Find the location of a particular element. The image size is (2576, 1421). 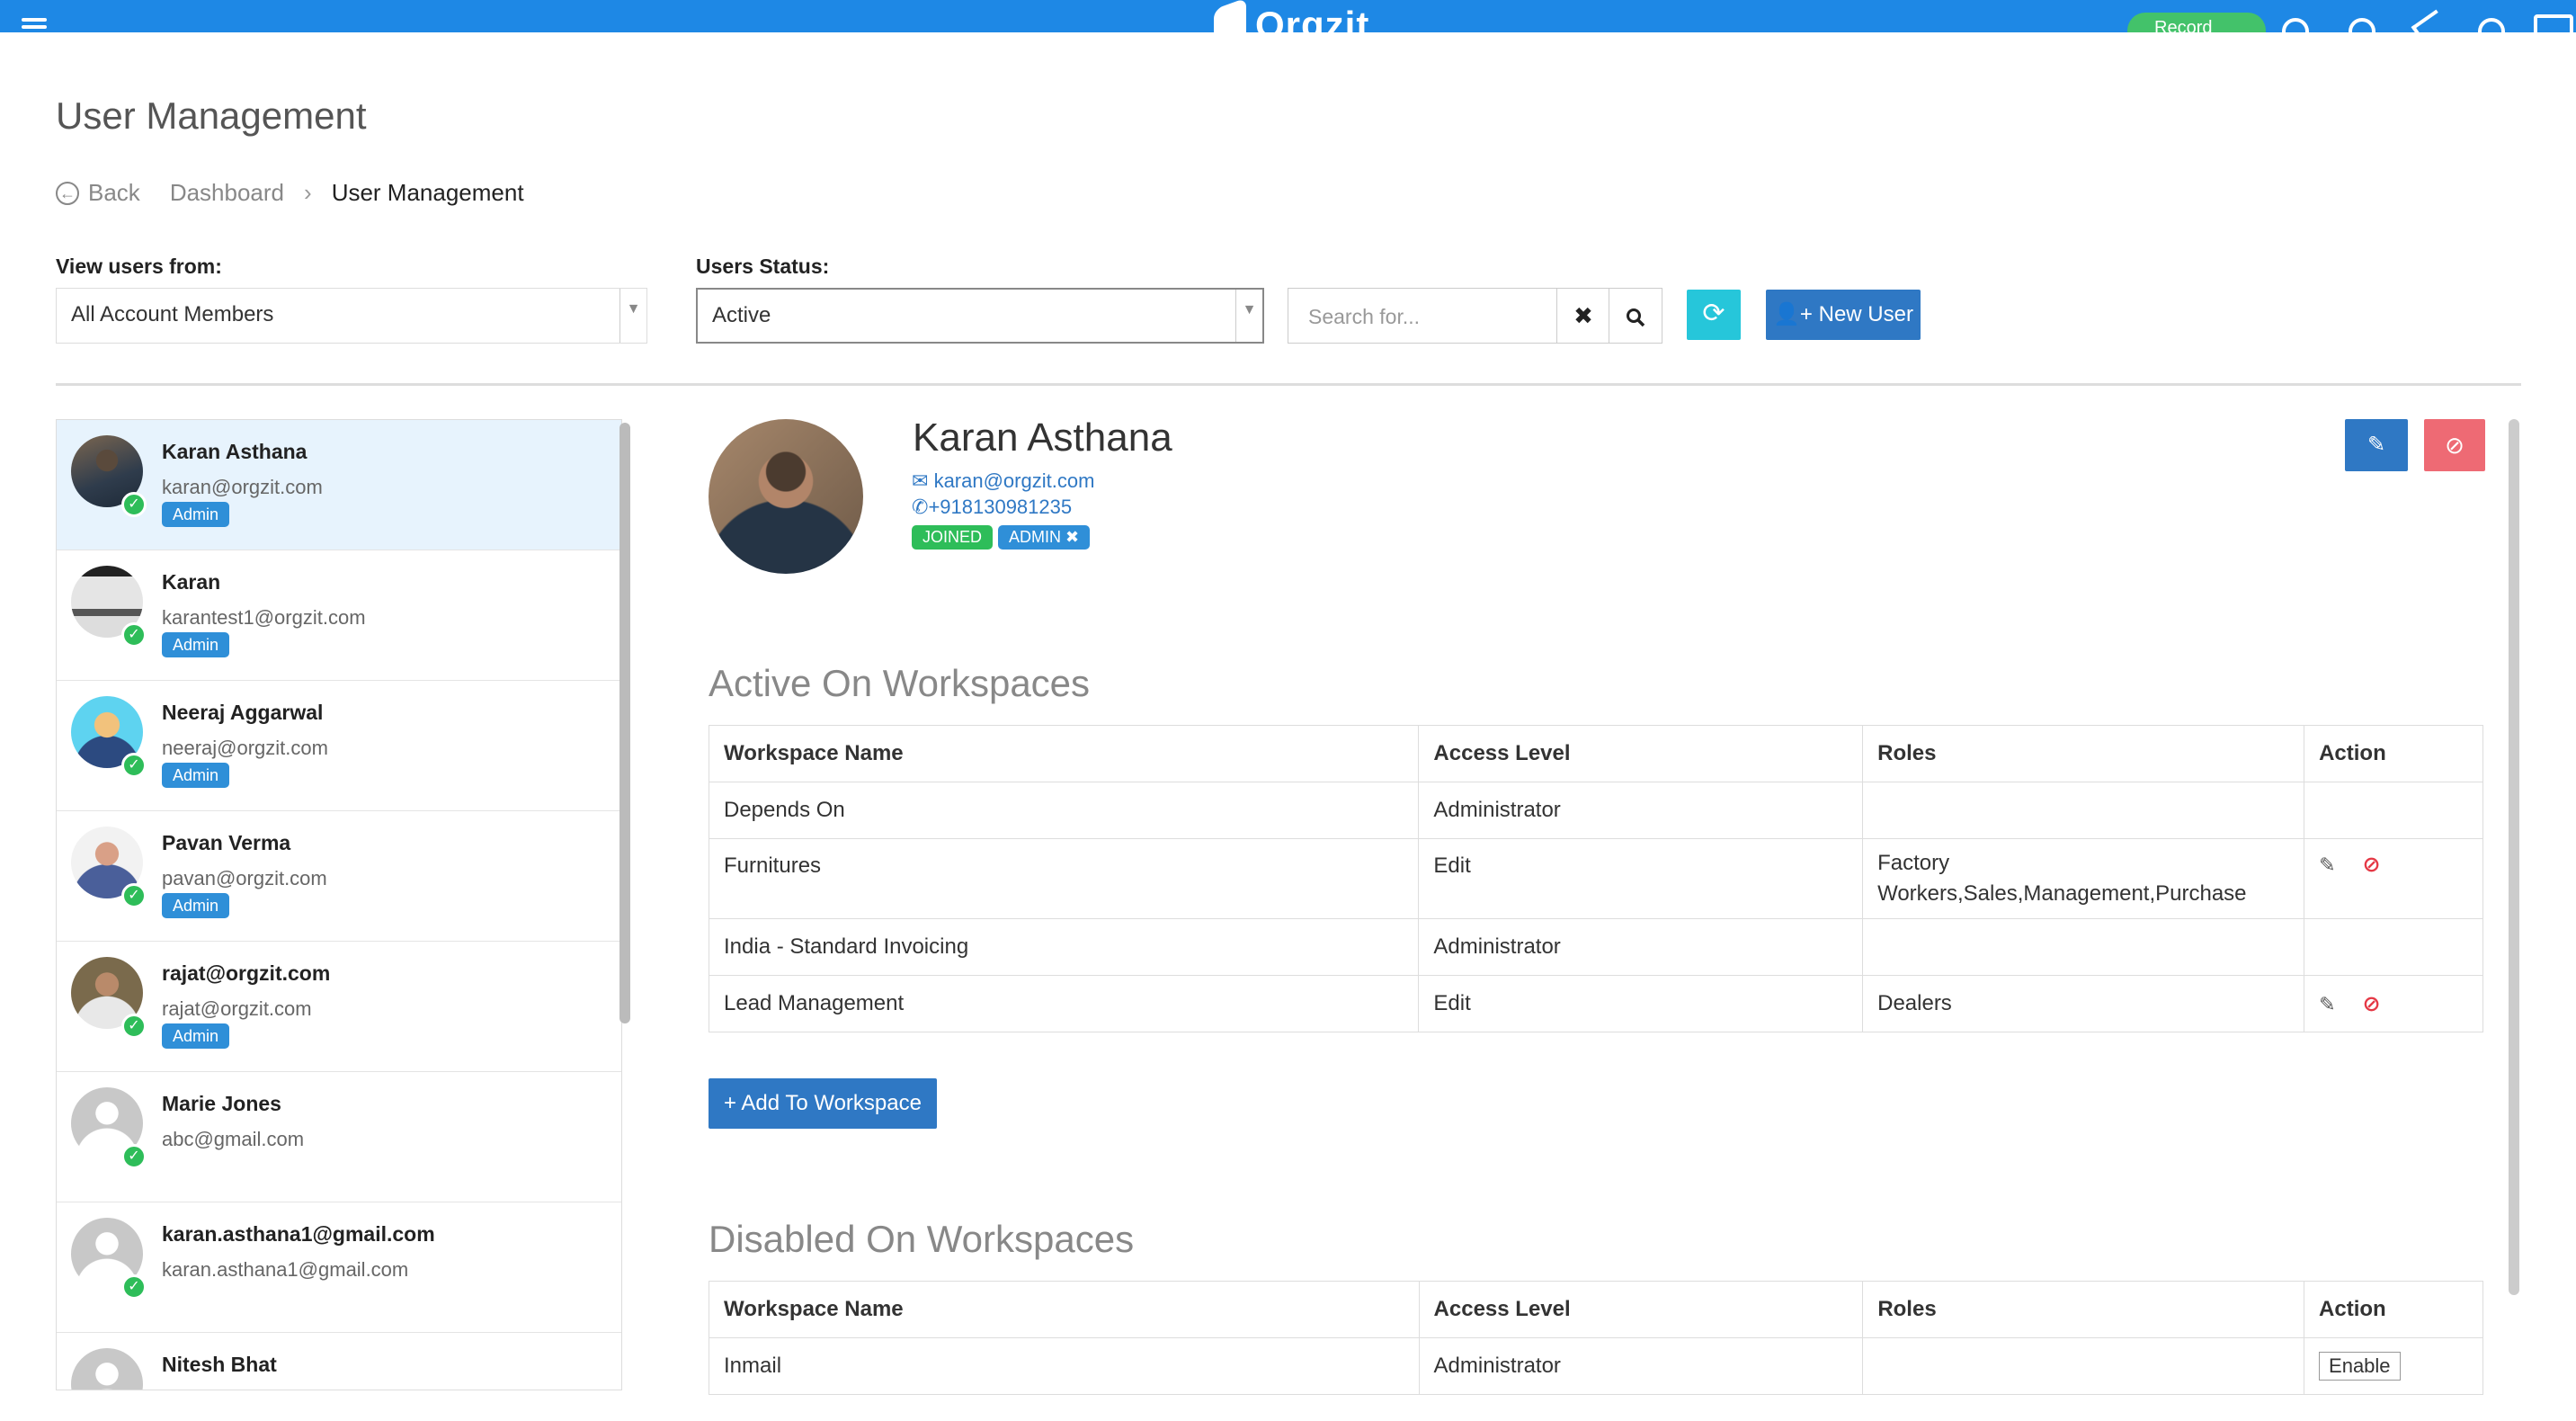

search-button is located at coordinates (1635, 316).